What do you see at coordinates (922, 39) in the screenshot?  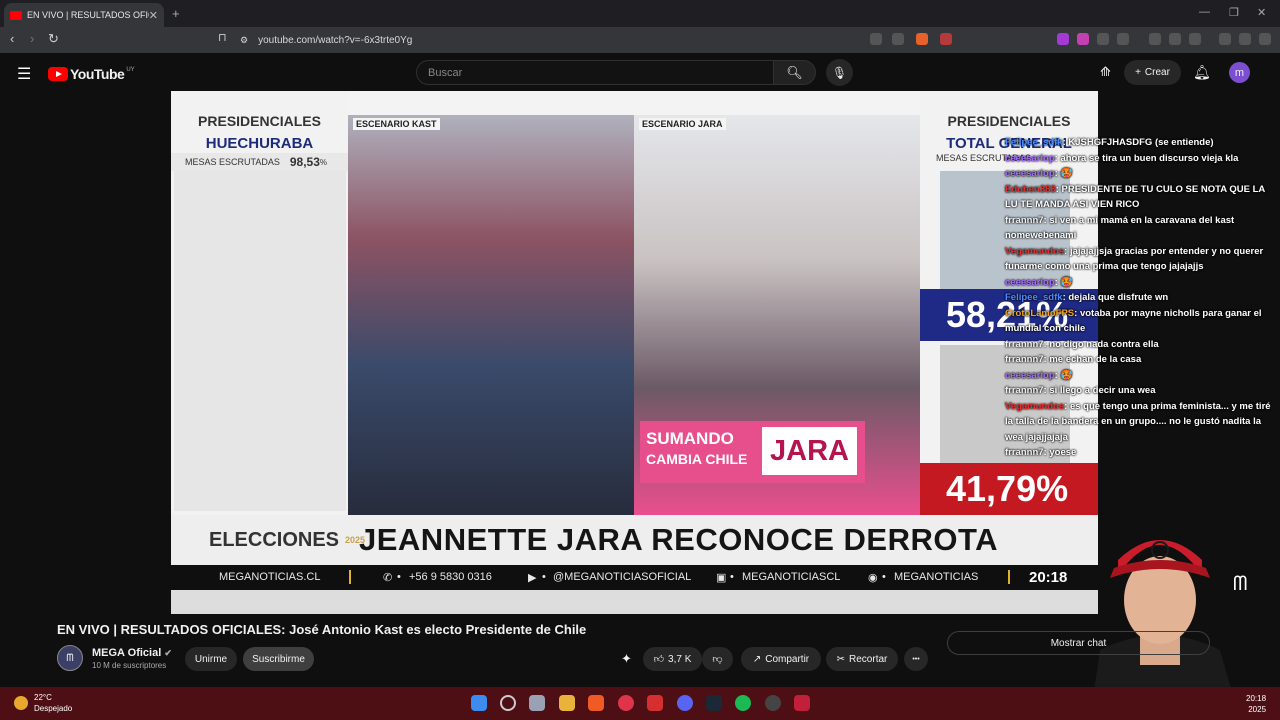 I see `brave-shield-icon` at bounding box center [922, 39].